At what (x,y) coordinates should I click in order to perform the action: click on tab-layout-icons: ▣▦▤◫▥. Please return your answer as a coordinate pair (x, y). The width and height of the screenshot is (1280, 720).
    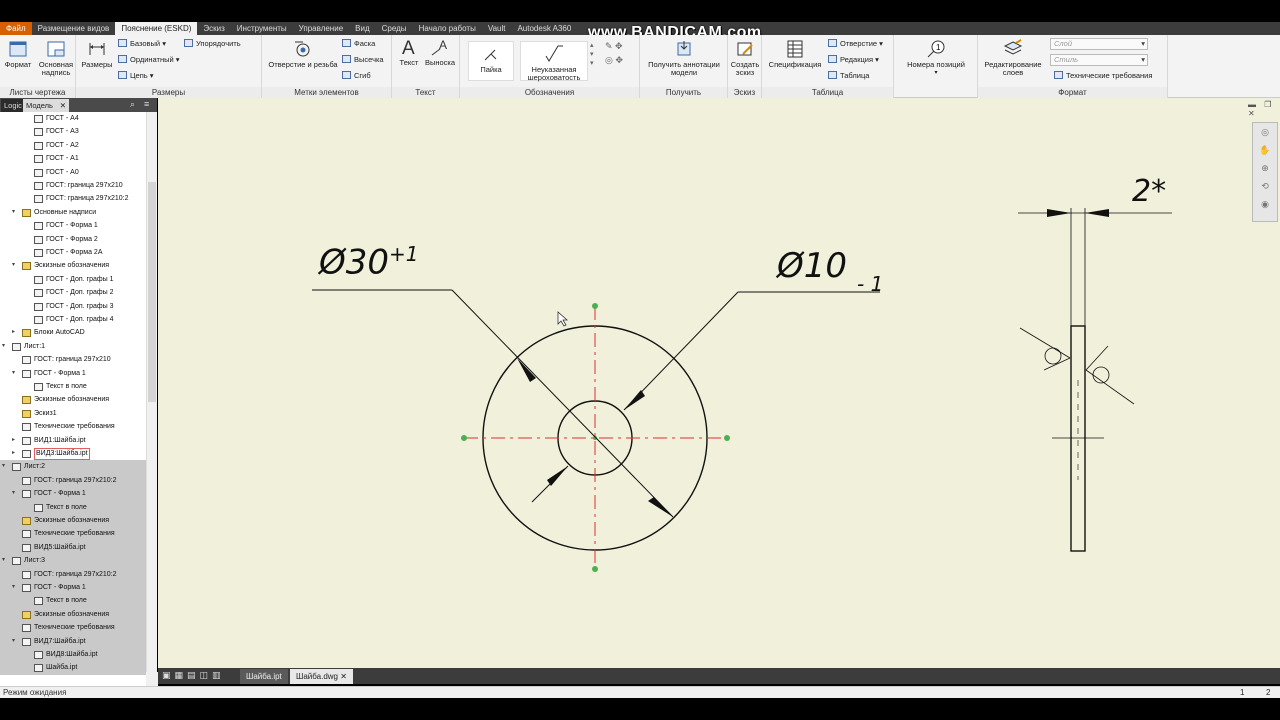
    Looking at the image, I should click on (193, 675).